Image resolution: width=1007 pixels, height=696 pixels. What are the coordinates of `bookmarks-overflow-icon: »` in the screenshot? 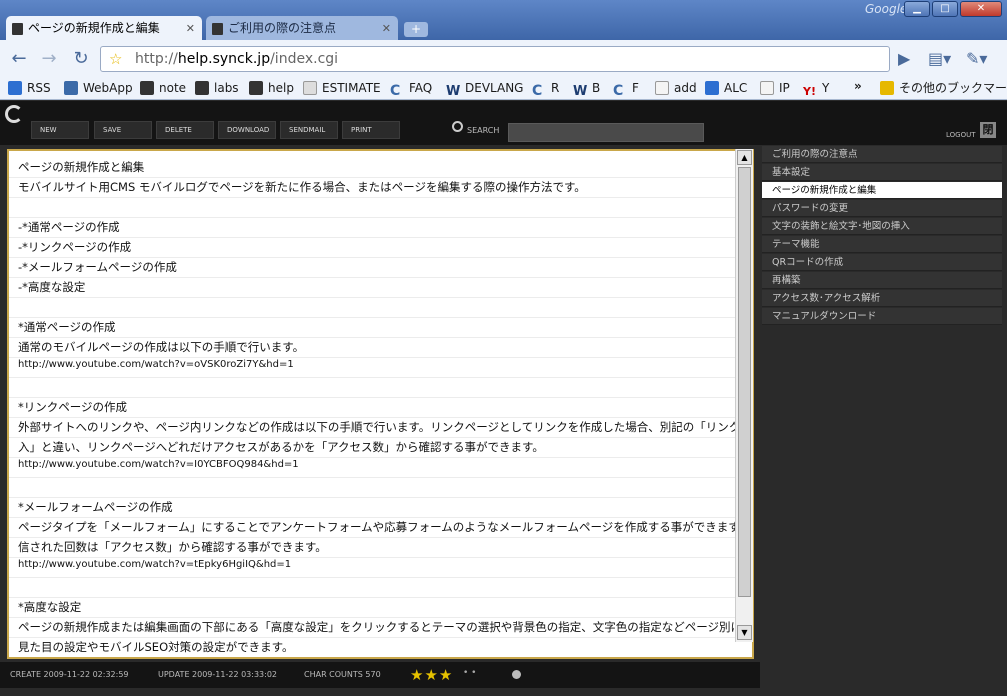 It's located at (858, 86).